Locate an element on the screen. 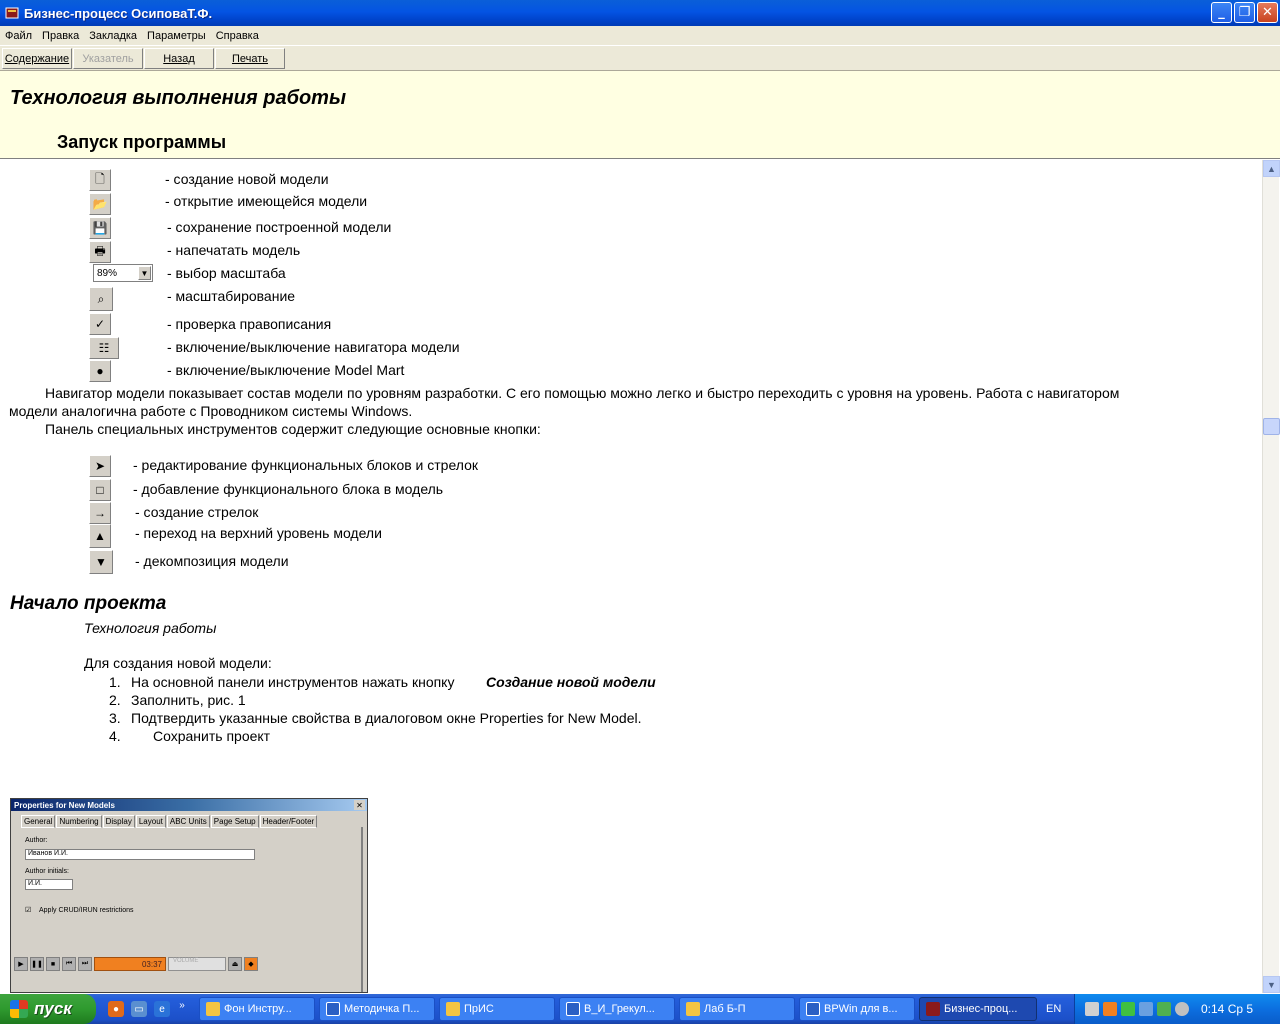 Image resolution: width=1280 pixels, height=1024 pixels. keyboard-icon is located at coordinates (1092, 1009).